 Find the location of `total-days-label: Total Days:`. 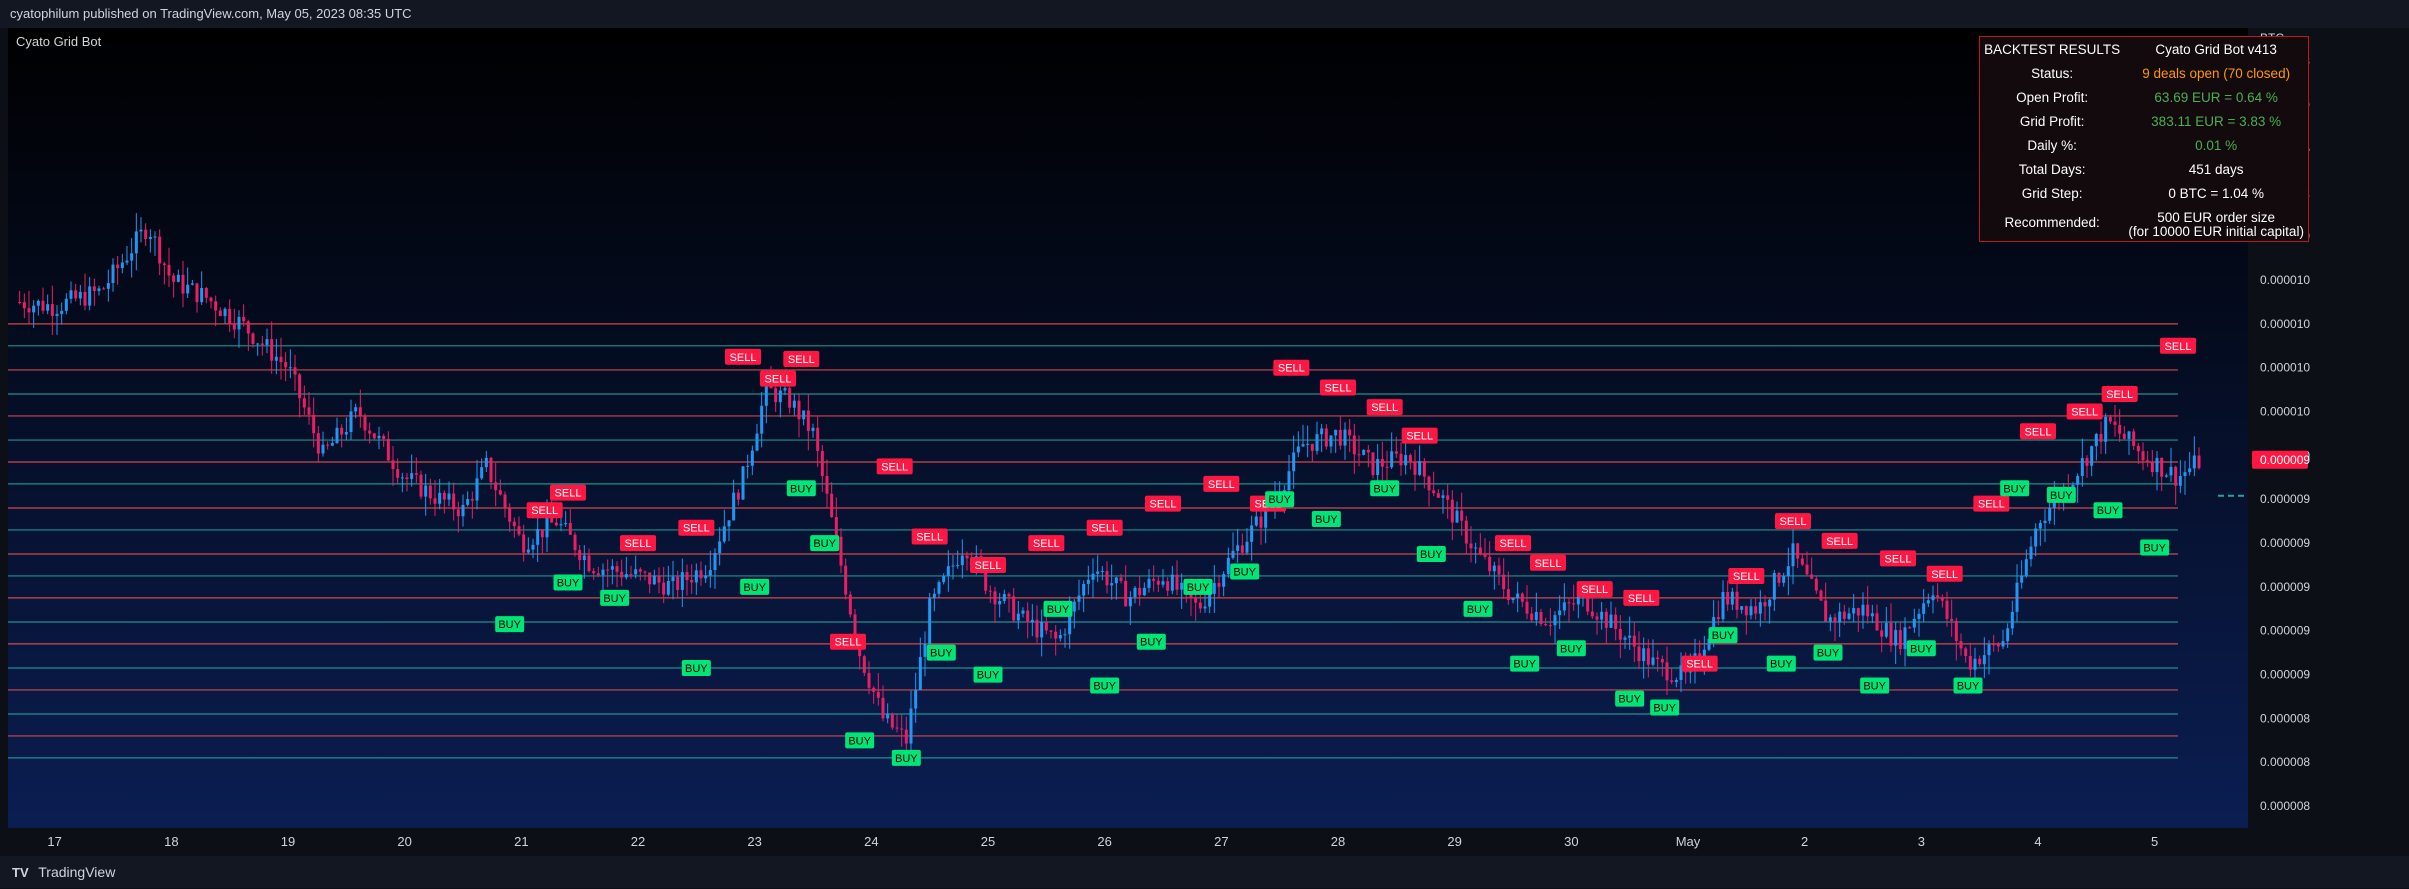

total-days-label: Total Days: is located at coordinates (2052, 169).